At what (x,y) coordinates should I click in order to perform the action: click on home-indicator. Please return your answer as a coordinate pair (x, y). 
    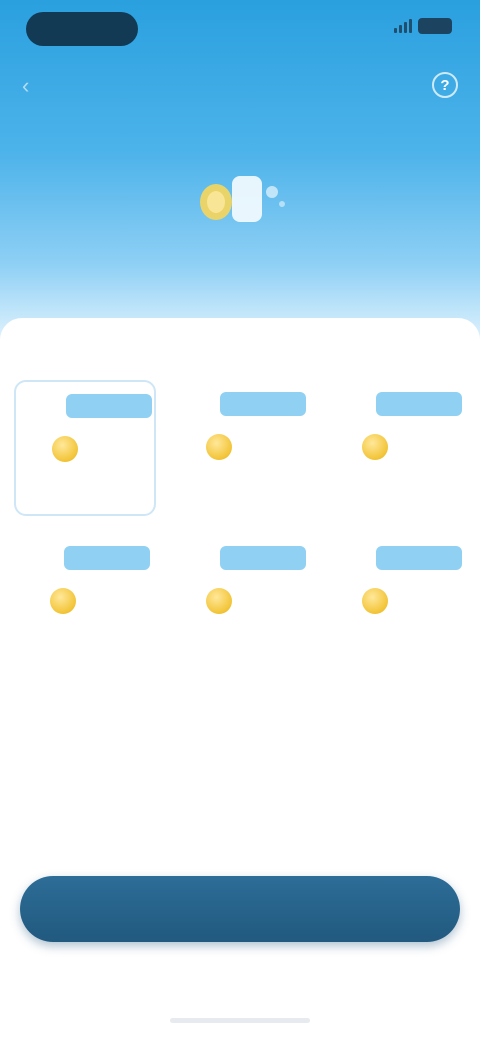
    Looking at the image, I should click on (240, 1020).